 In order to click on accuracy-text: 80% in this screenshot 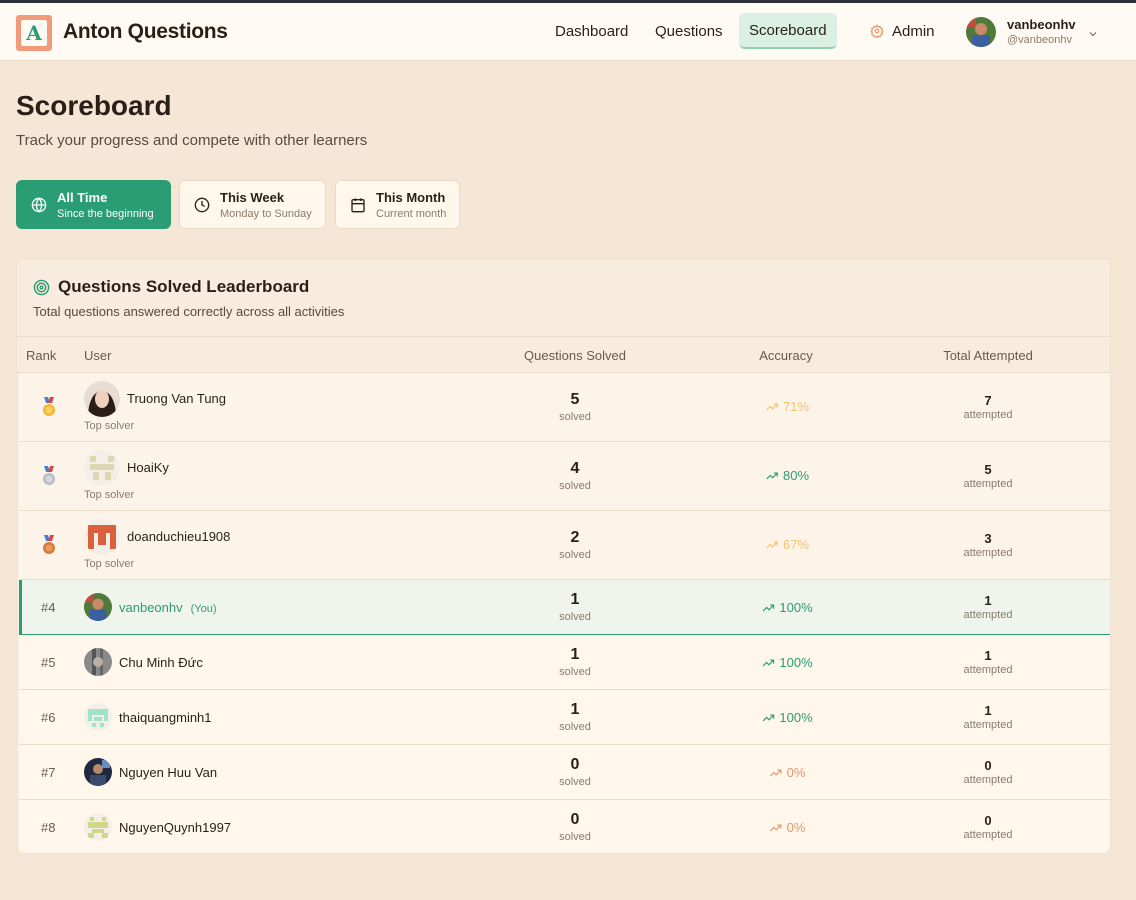, I will do `click(796, 475)`.